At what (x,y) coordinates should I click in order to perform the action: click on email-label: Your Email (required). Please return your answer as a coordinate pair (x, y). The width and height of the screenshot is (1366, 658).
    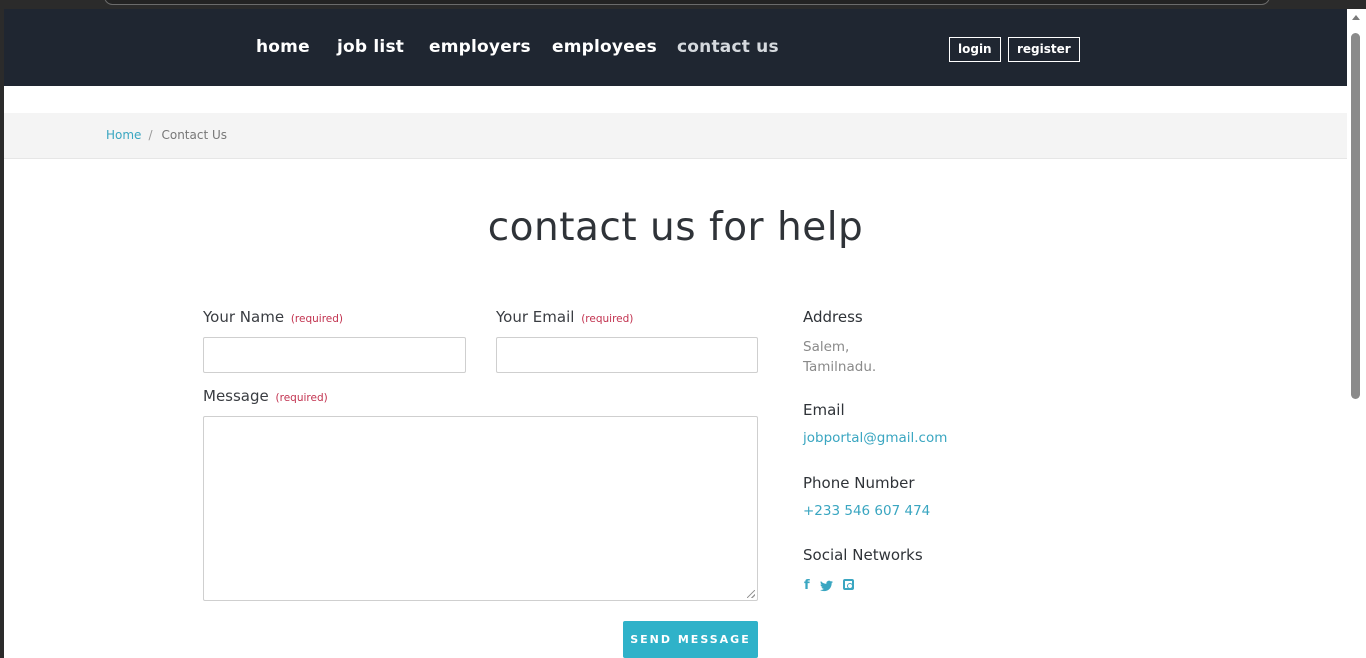
    Looking at the image, I should click on (564, 317).